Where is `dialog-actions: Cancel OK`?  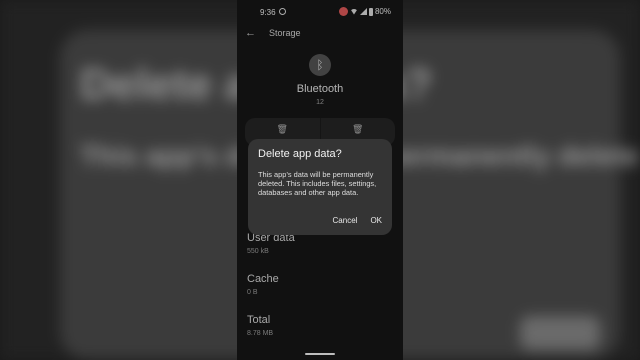 dialog-actions: Cancel OK is located at coordinates (357, 220).